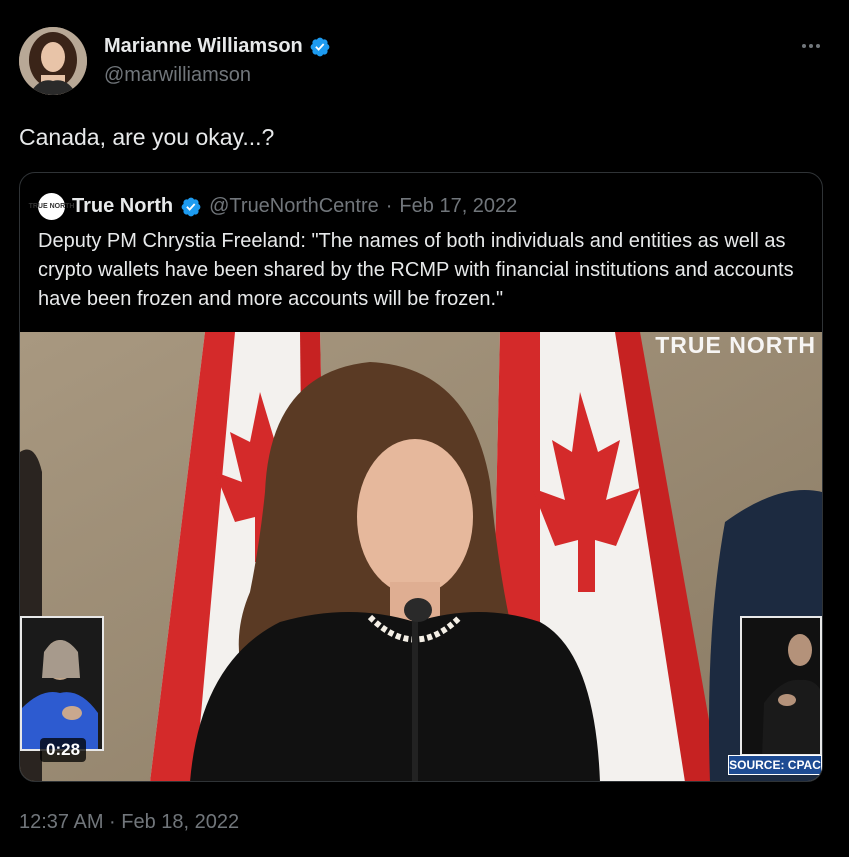 This screenshot has height=857, width=849. I want to click on sign-language-inset-left, so click(62, 683).